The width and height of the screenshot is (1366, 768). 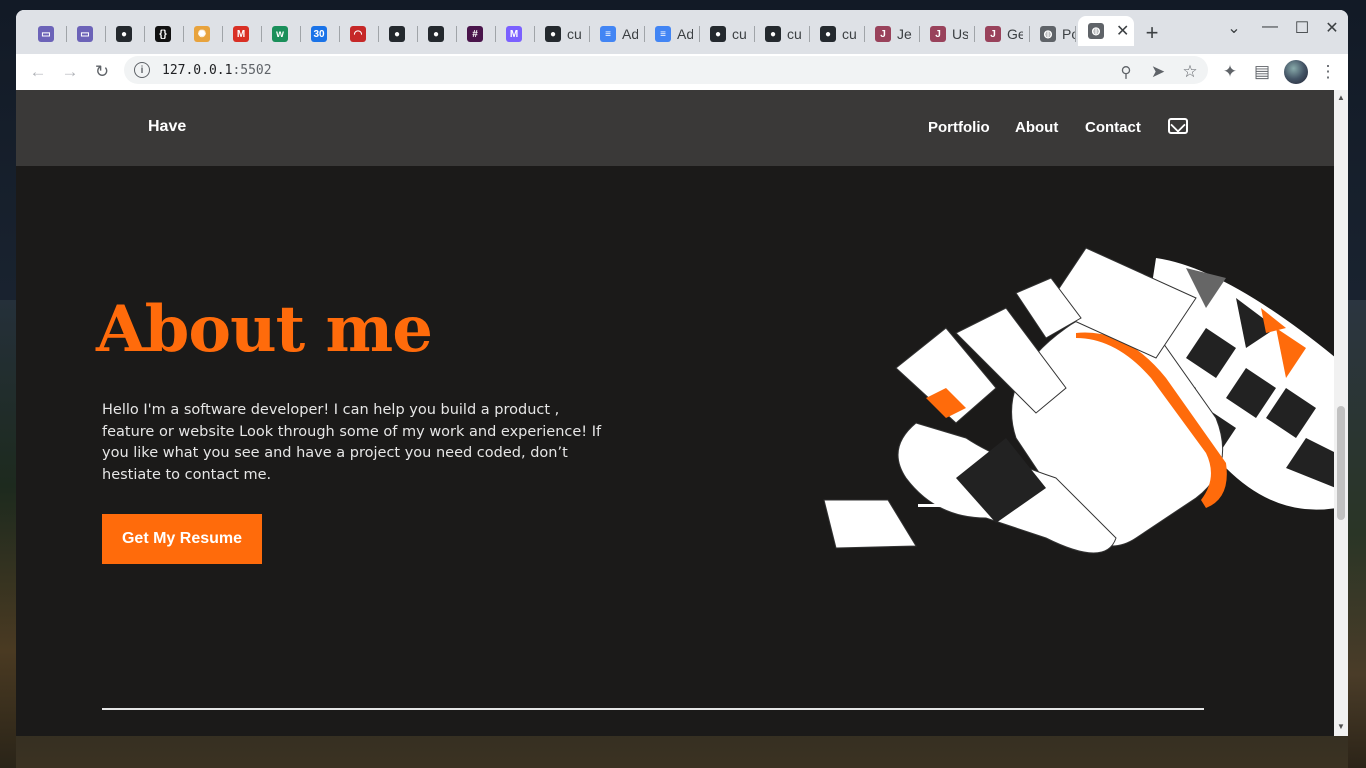 I want to click on nav-contact: Contact, so click(x=1113, y=127).